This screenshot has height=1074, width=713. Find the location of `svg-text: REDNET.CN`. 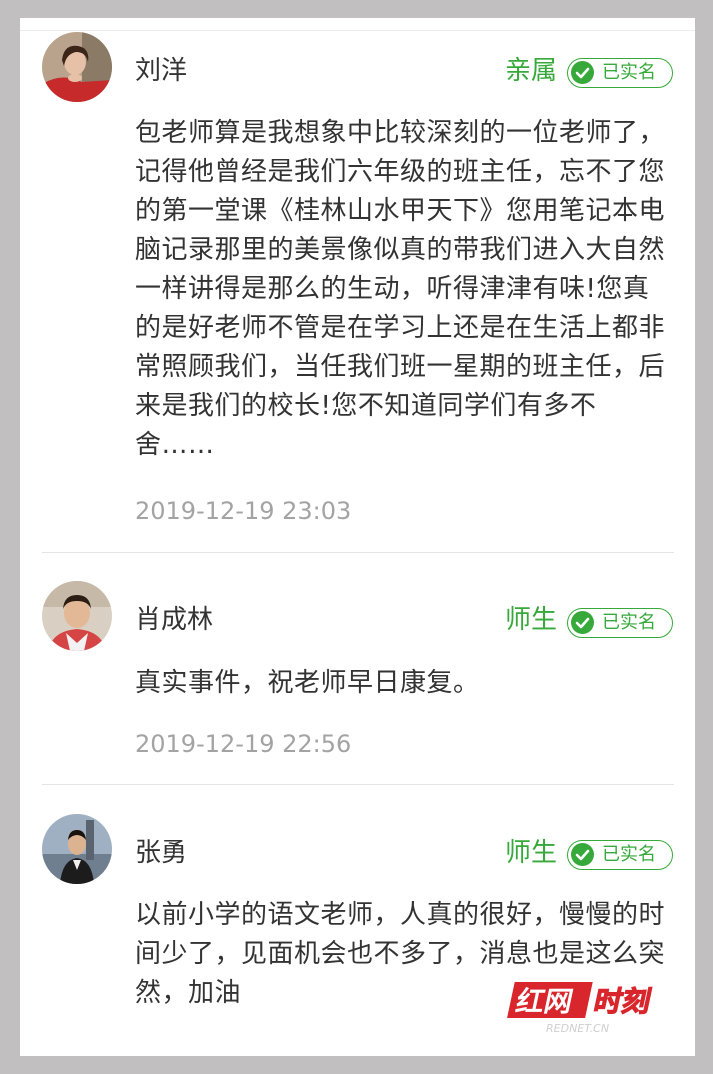

svg-text: REDNET.CN is located at coordinates (577, 1028).